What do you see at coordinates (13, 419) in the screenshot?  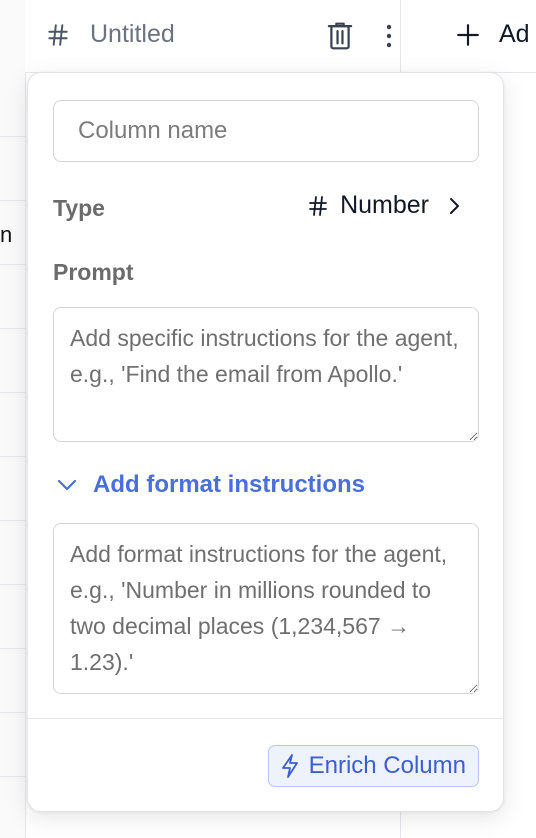 I see `left-column-strip: n` at bounding box center [13, 419].